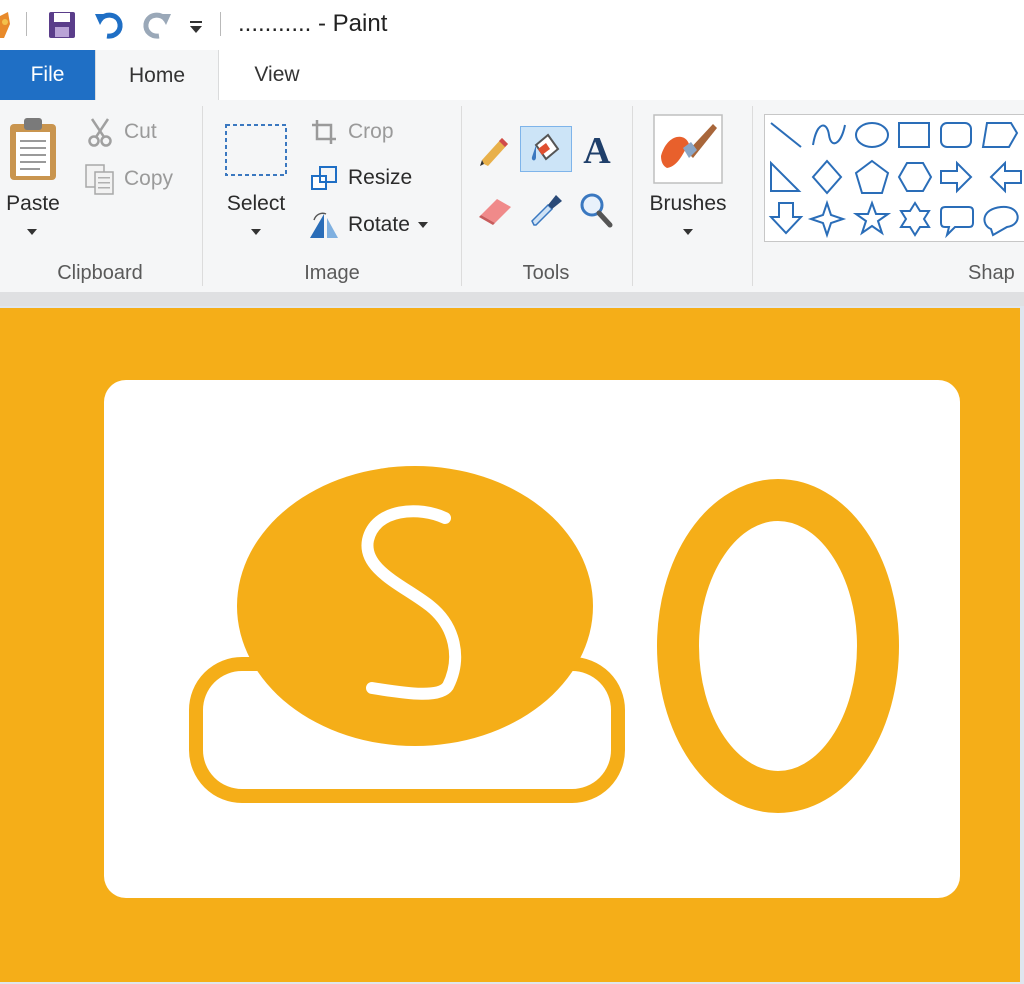 This screenshot has height=984, width=1024. What do you see at coordinates (512, 299) in the screenshot?
I see `ribbon-bottom-border` at bounding box center [512, 299].